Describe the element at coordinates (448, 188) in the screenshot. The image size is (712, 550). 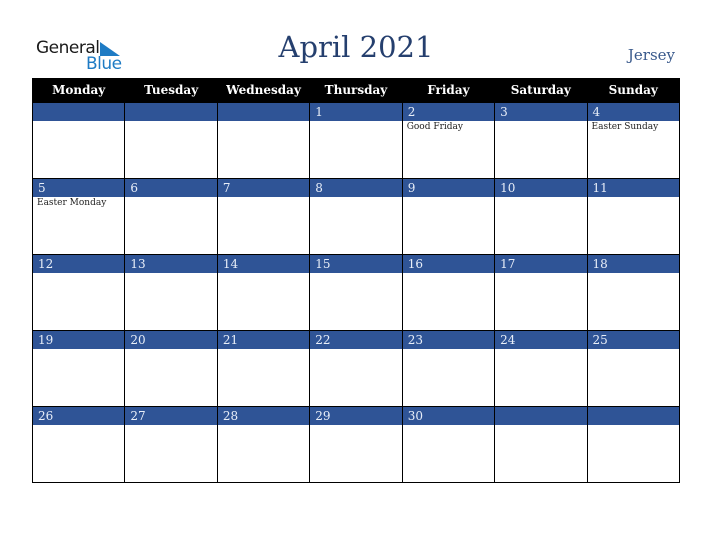
I see `day-number: 9` at that location.